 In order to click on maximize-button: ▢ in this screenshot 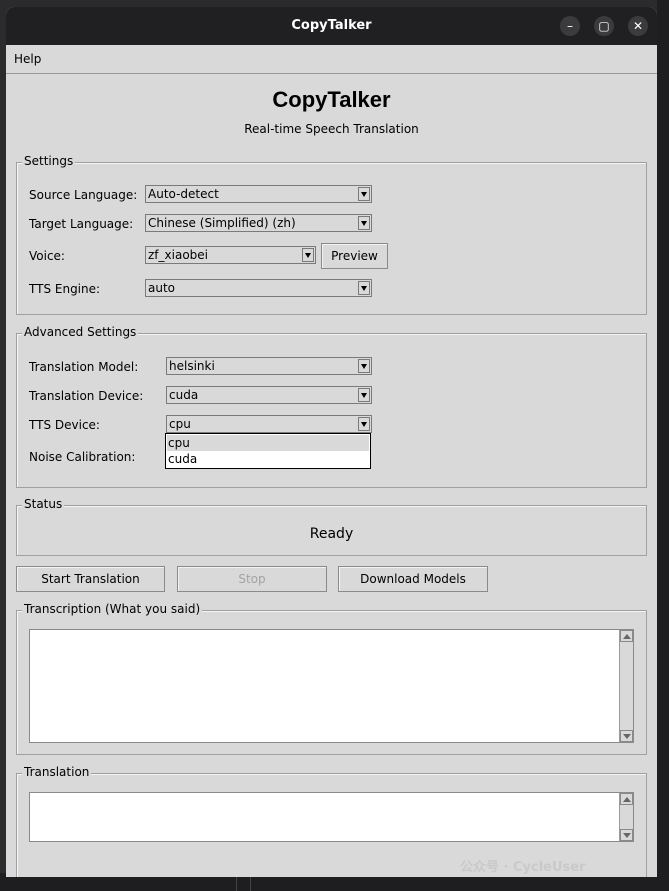, I will do `click(604, 26)`.